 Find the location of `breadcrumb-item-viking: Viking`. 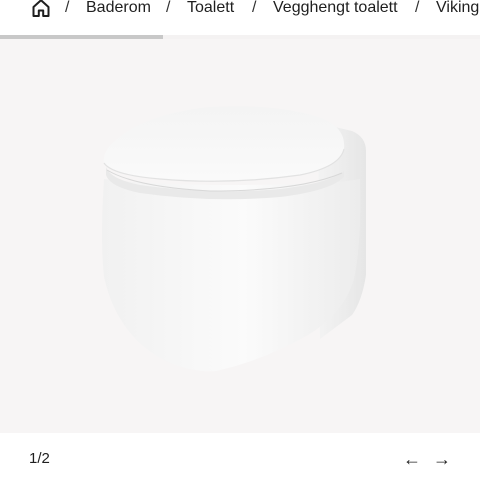

breadcrumb-item-viking: Viking is located at coordinates (457, 8).